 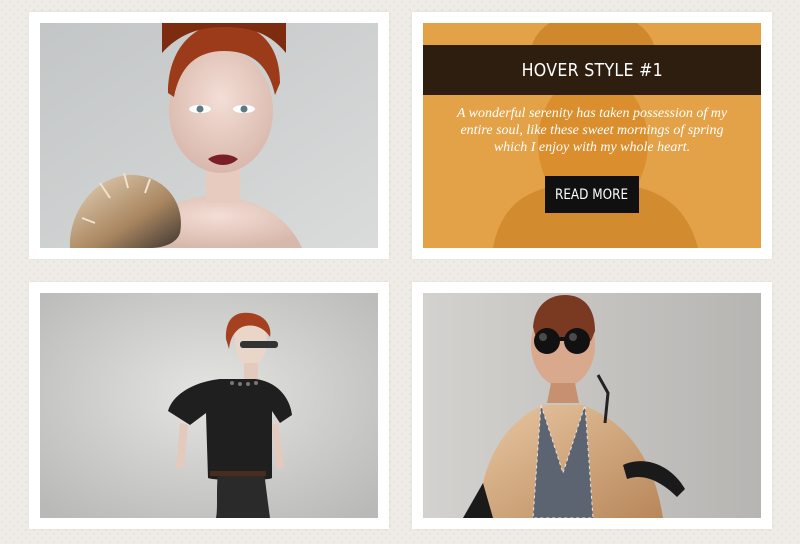 I want to click on read-more-label: READ MORE, so click(x=592, y=194).